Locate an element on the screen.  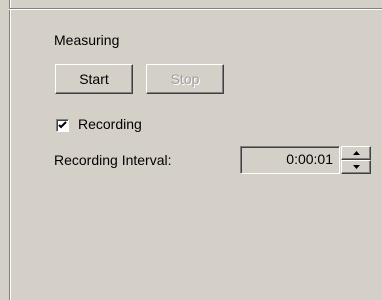
arrow-down-icon is located at coordinates (356, 167).